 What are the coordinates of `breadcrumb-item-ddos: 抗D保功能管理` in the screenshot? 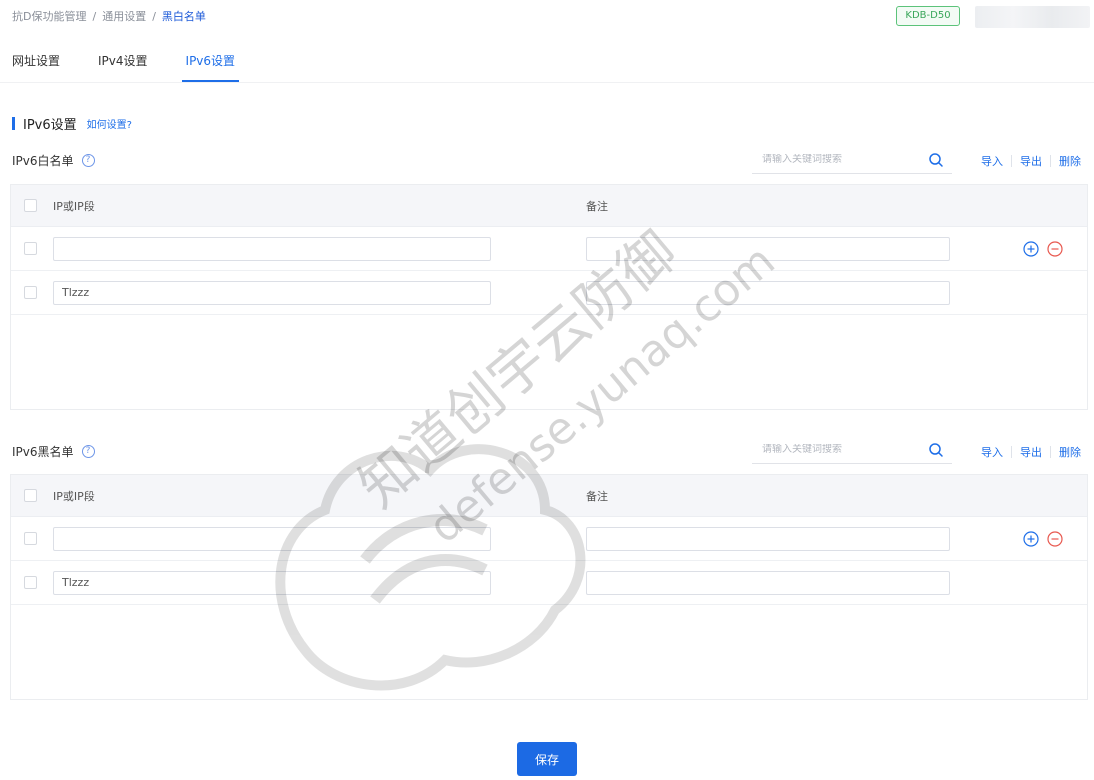 It's located at (49, 16).